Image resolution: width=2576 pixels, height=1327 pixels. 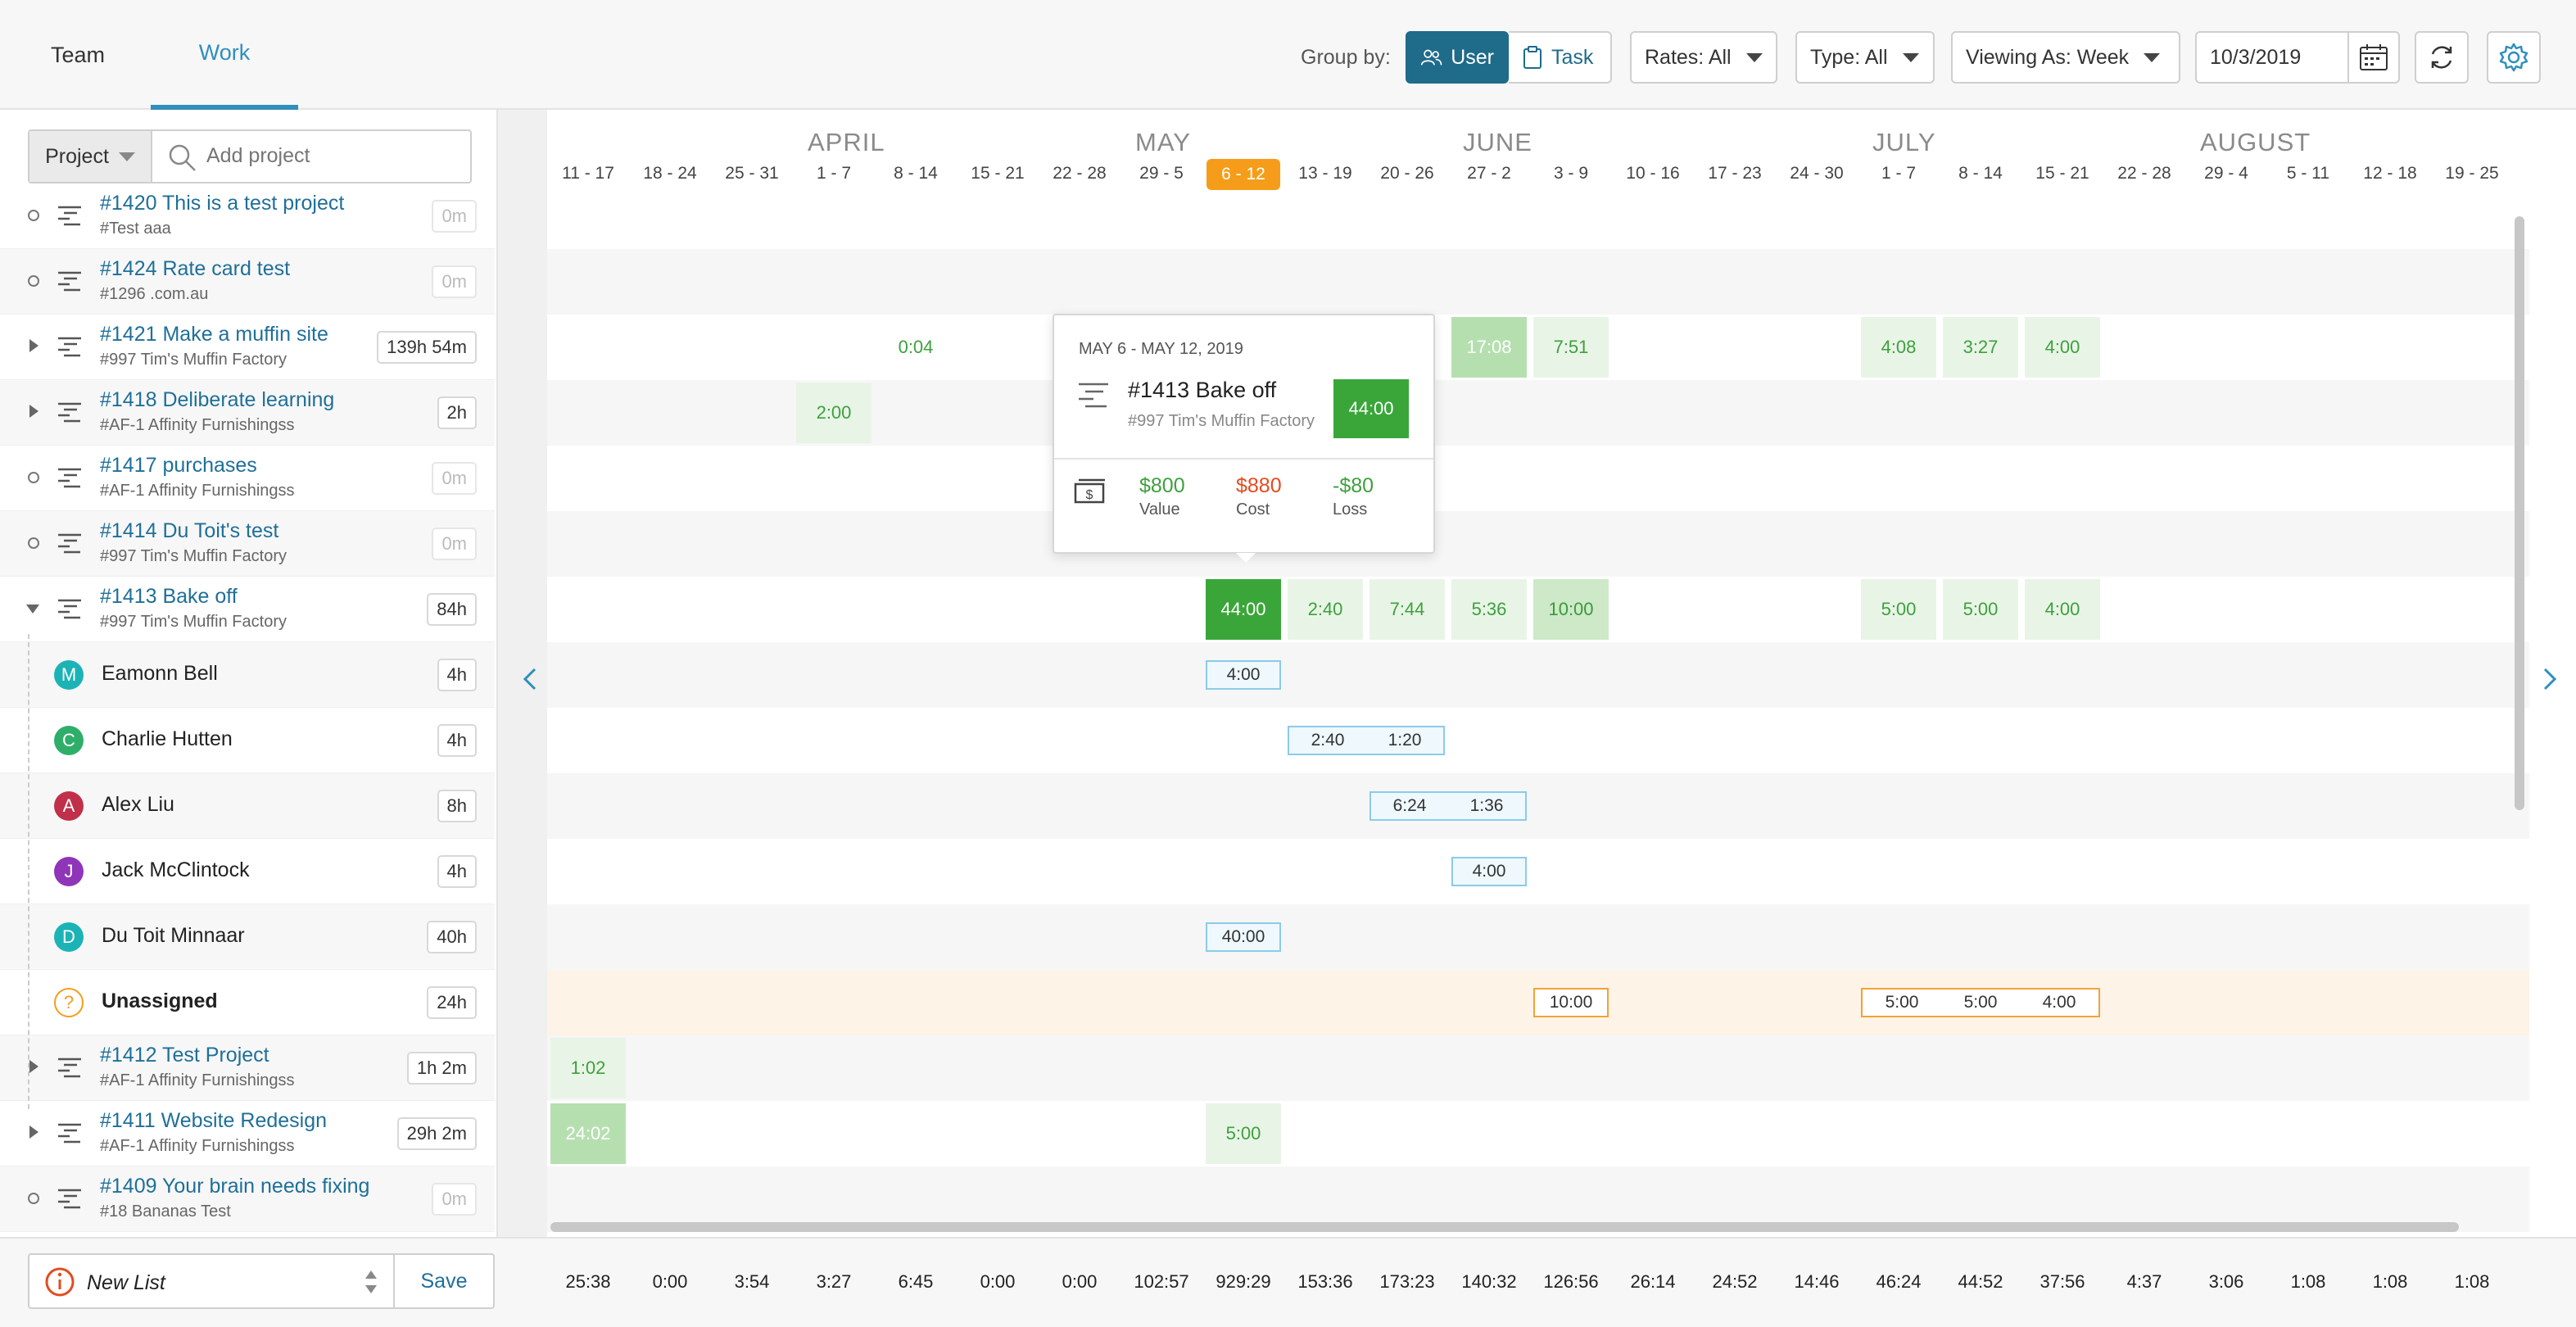 What do you see at coordinates (833, 413) in the screenshot?
I see `hours-cell: 2:00` at bounding box center [833, 413].